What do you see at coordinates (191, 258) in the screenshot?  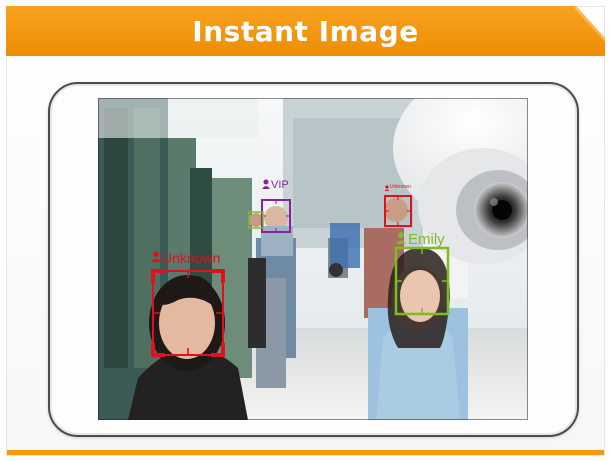 I see `label-unknown-left: Unknown` at bounding box center [191, 258].